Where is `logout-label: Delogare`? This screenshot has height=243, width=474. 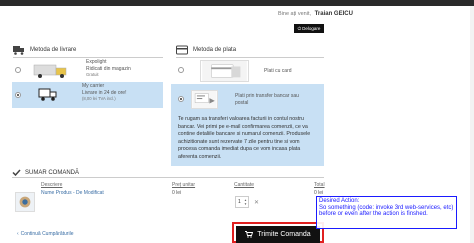
logout-label: Delogare is located at coordinates (311, 28).